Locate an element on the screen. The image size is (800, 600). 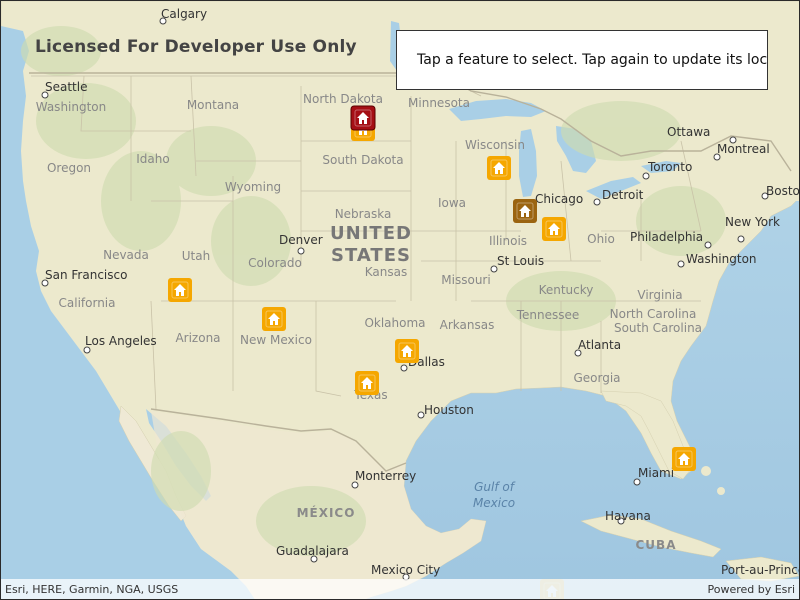
city-label: Atlanta is located at coordinates (599, 345).